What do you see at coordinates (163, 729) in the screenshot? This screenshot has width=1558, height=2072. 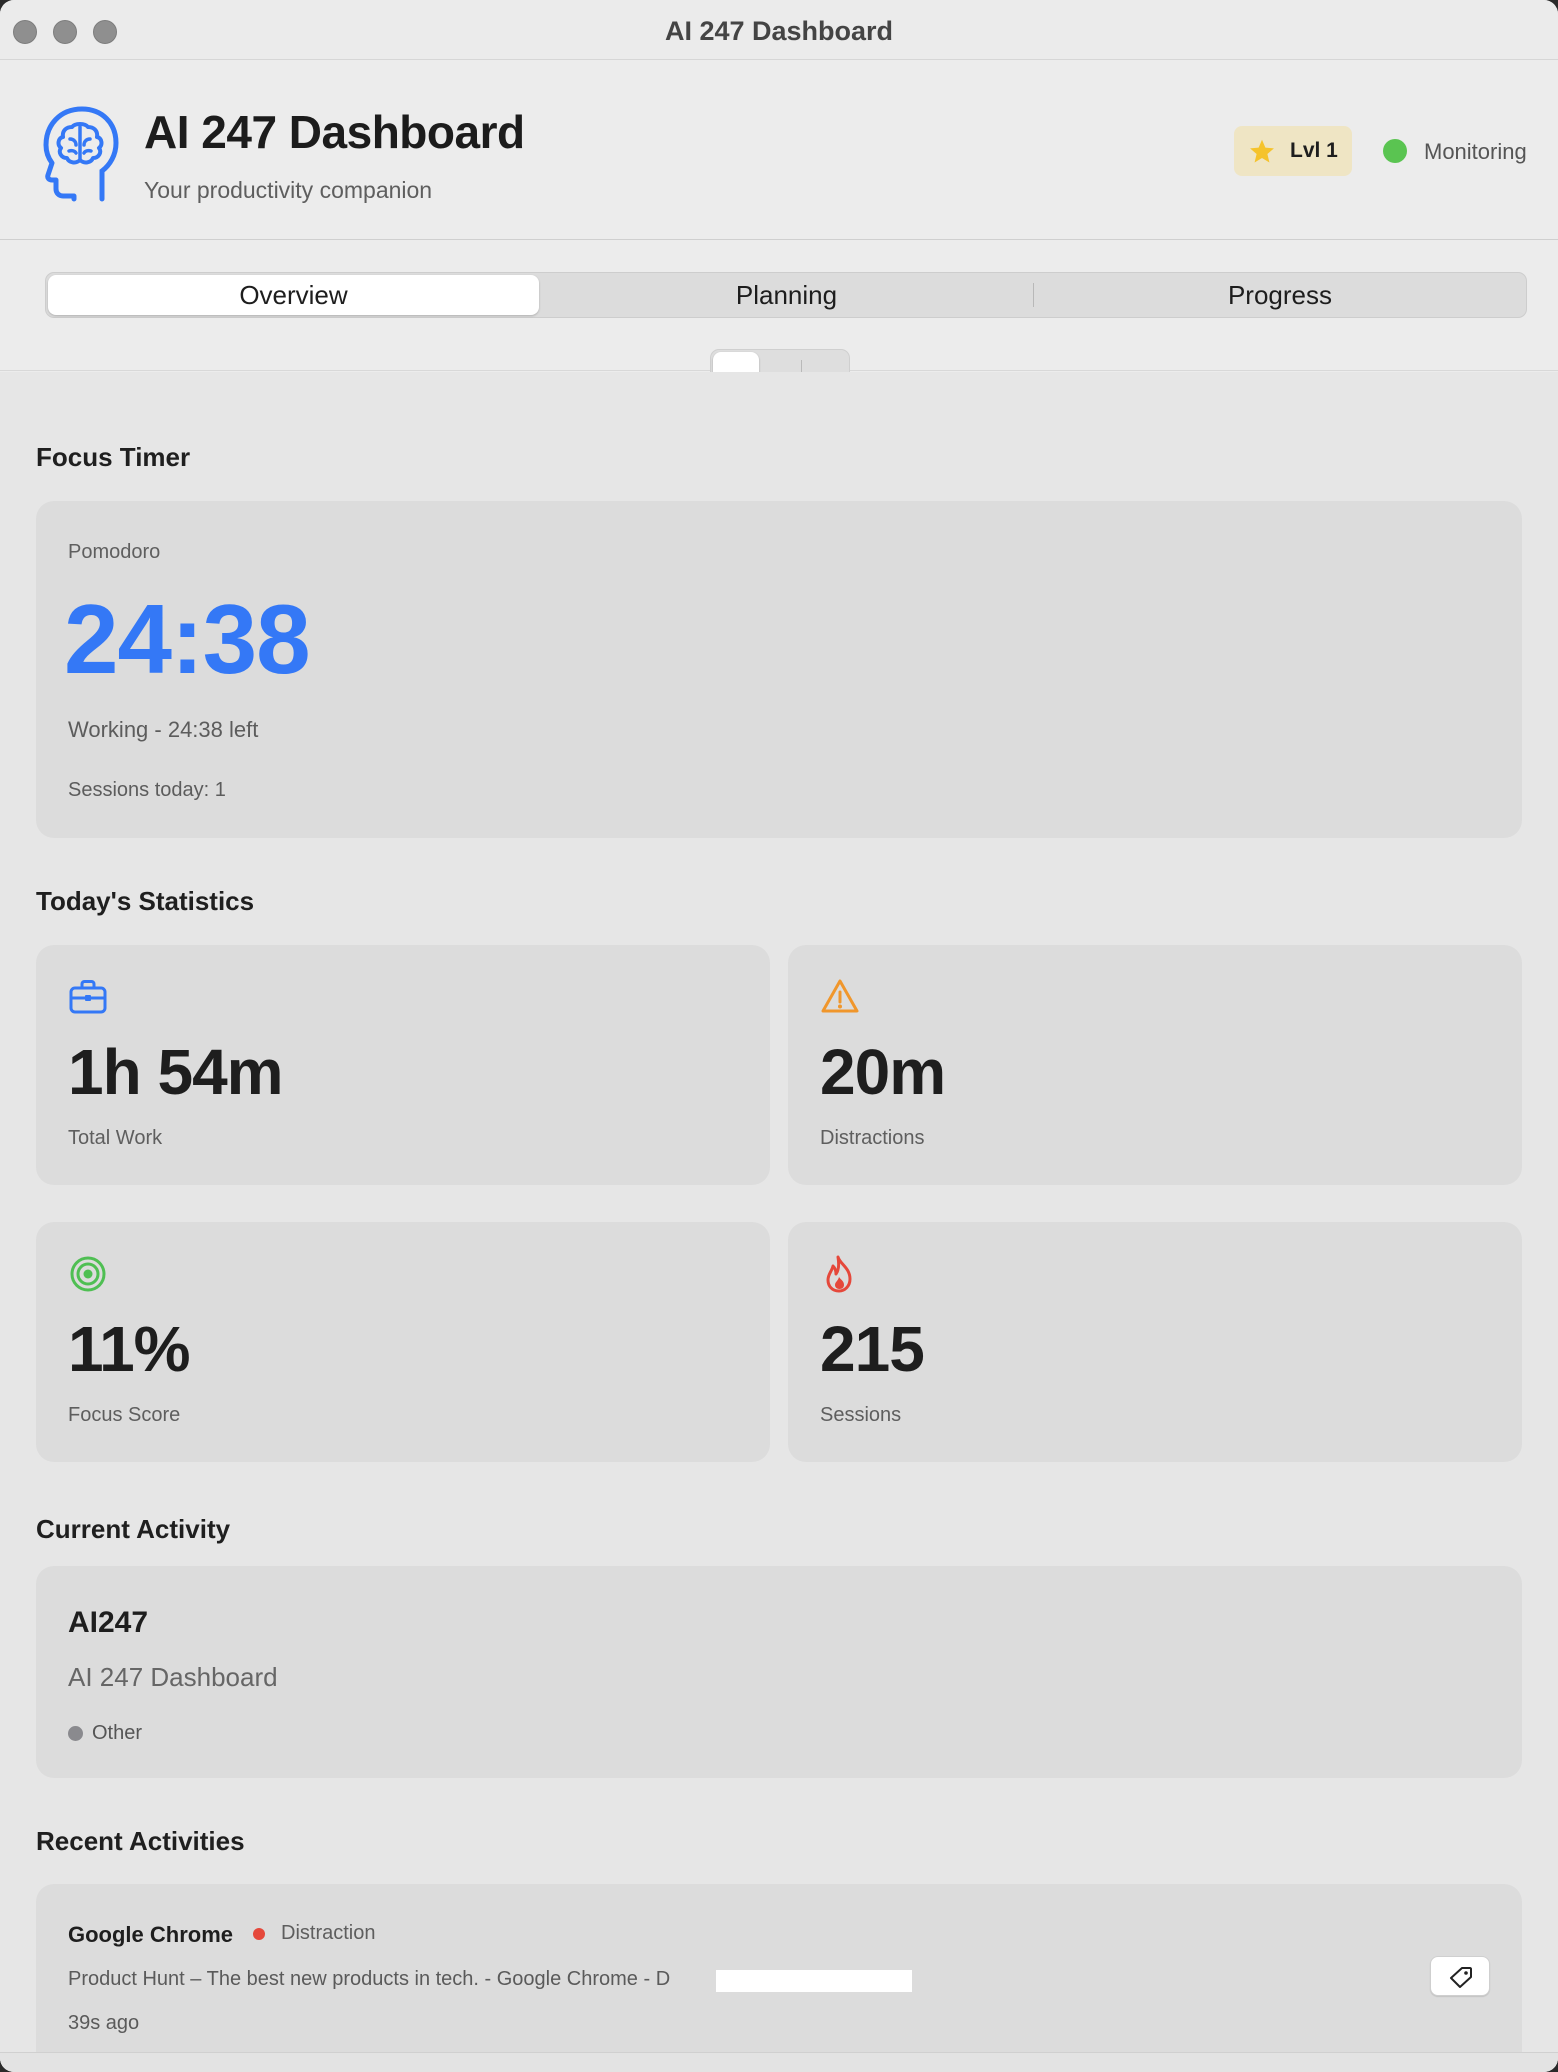 I see `timer-status: Working - 24:38 left` at bounding box center [163, 729].